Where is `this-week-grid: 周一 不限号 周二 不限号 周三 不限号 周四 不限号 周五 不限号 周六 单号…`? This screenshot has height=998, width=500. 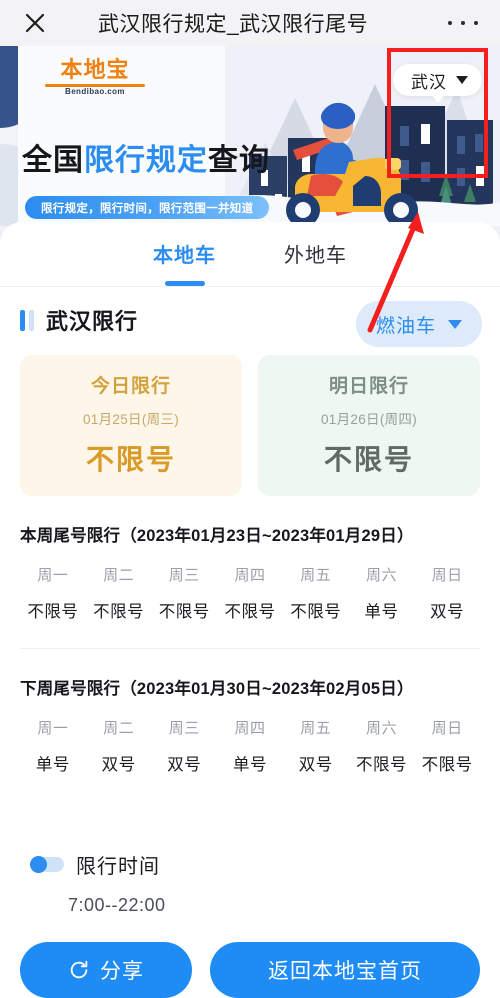 this-week-grid: 周一 不限号 周二 不限号 周三 不限号 周四 不限号 周五 不限号 周六 单号… is located at coordinates (250, 593).